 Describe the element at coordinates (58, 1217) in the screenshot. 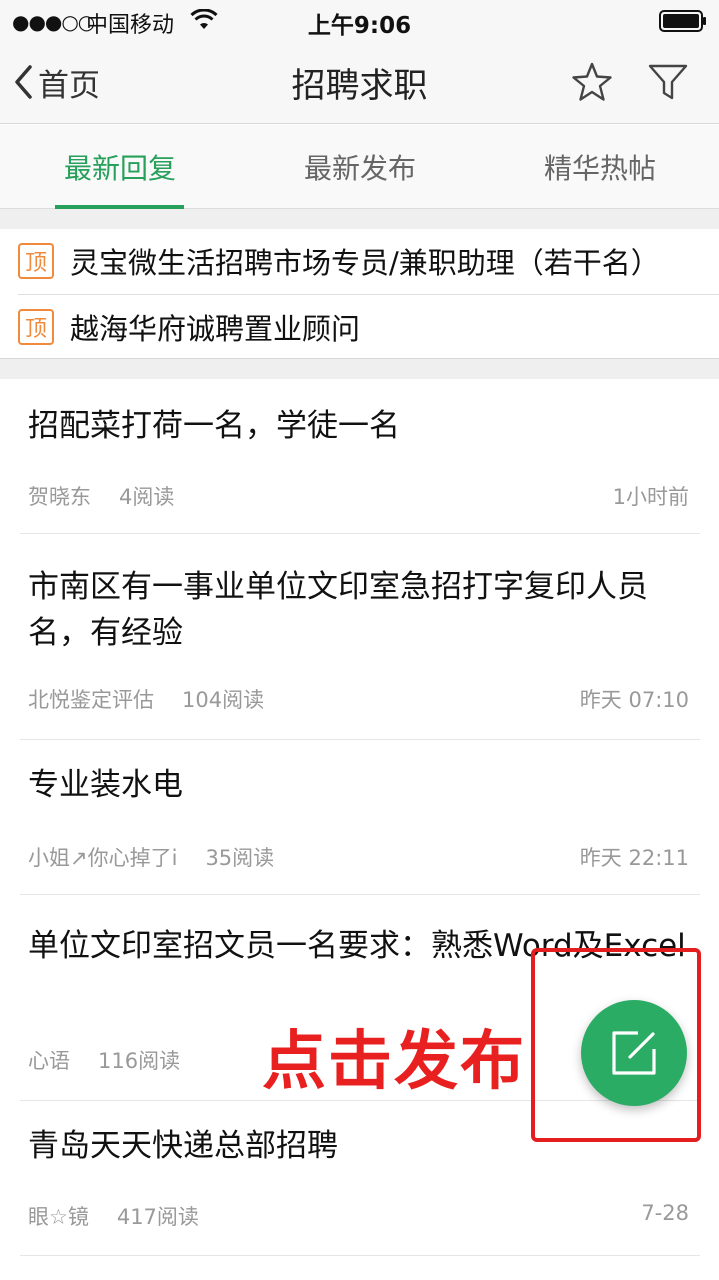

I see `post-author: 眼☆镜` at that location.